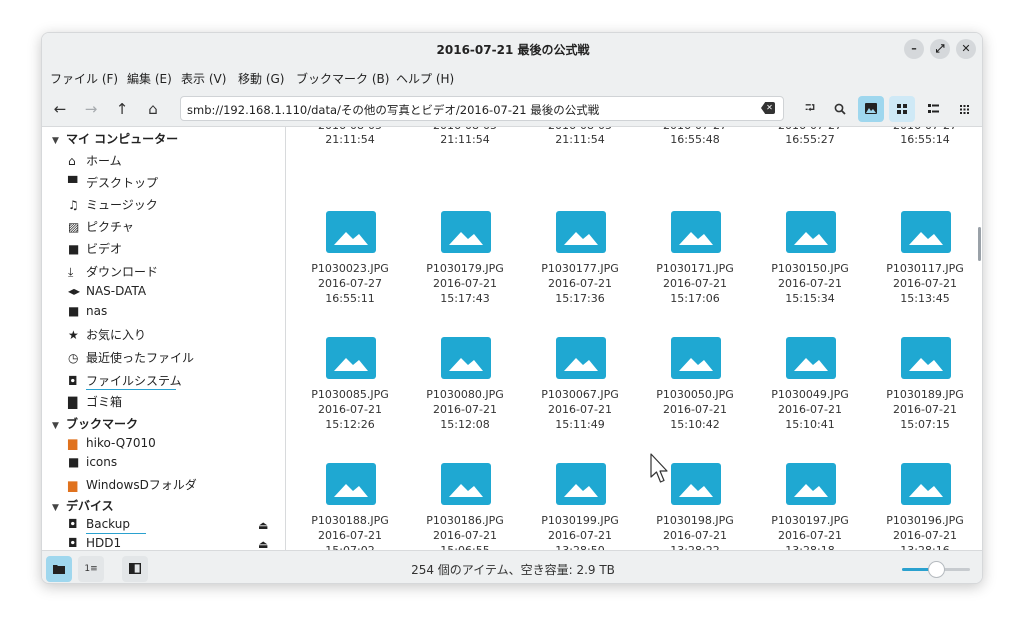  Describe the element at coordinates (112, 445) in the screenshot. I see `sidebar-item-hiko-q7010: ▆ hiko-Q7010` at that location.